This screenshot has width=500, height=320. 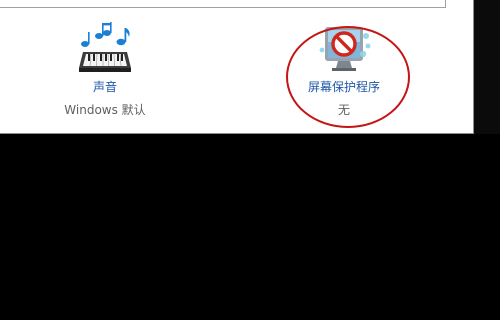 What do you see at coordinates (343, 110) in the screenshot?
I see `screen-saver-value: 无` at bounding box center [343, 110].